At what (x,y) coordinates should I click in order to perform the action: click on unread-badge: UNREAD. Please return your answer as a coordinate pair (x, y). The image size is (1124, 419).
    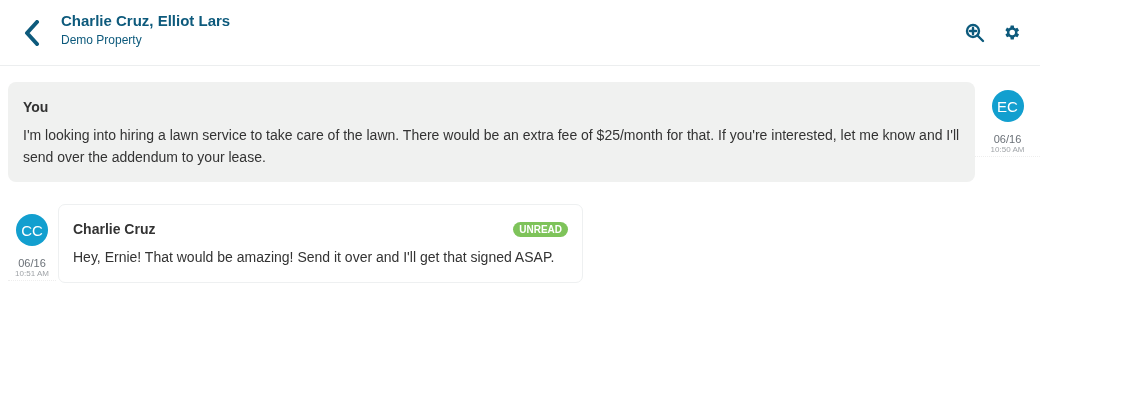
    Looking at the image, I should click on (540, 229).